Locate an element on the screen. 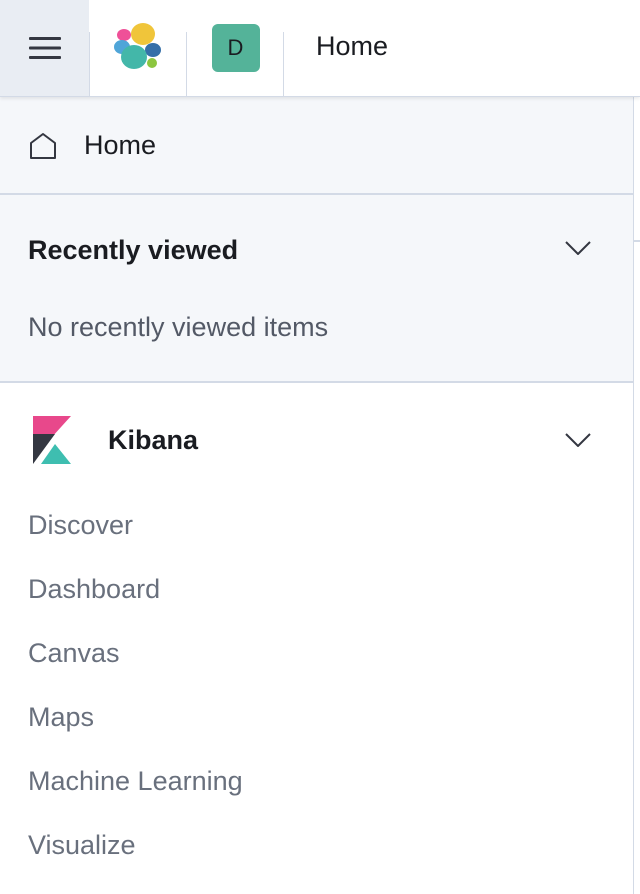  page-background-edge is located at coordinates (637, 495).